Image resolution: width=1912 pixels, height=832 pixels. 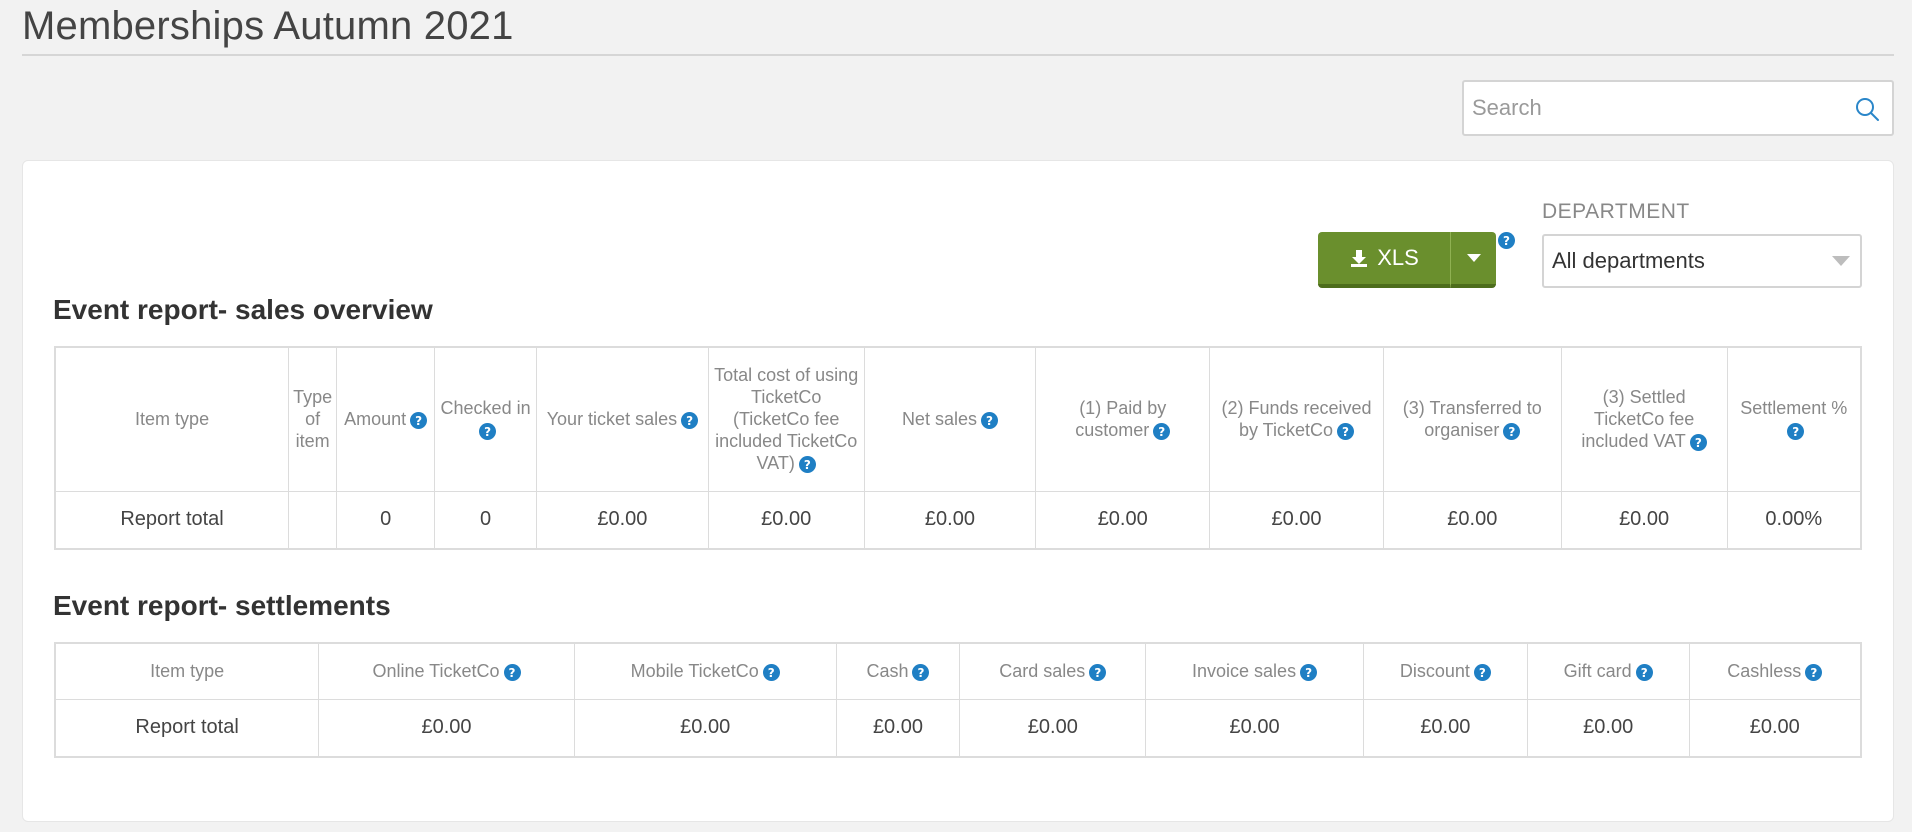 I want to click on column-header: Amount?, so click(x=386, y=419).